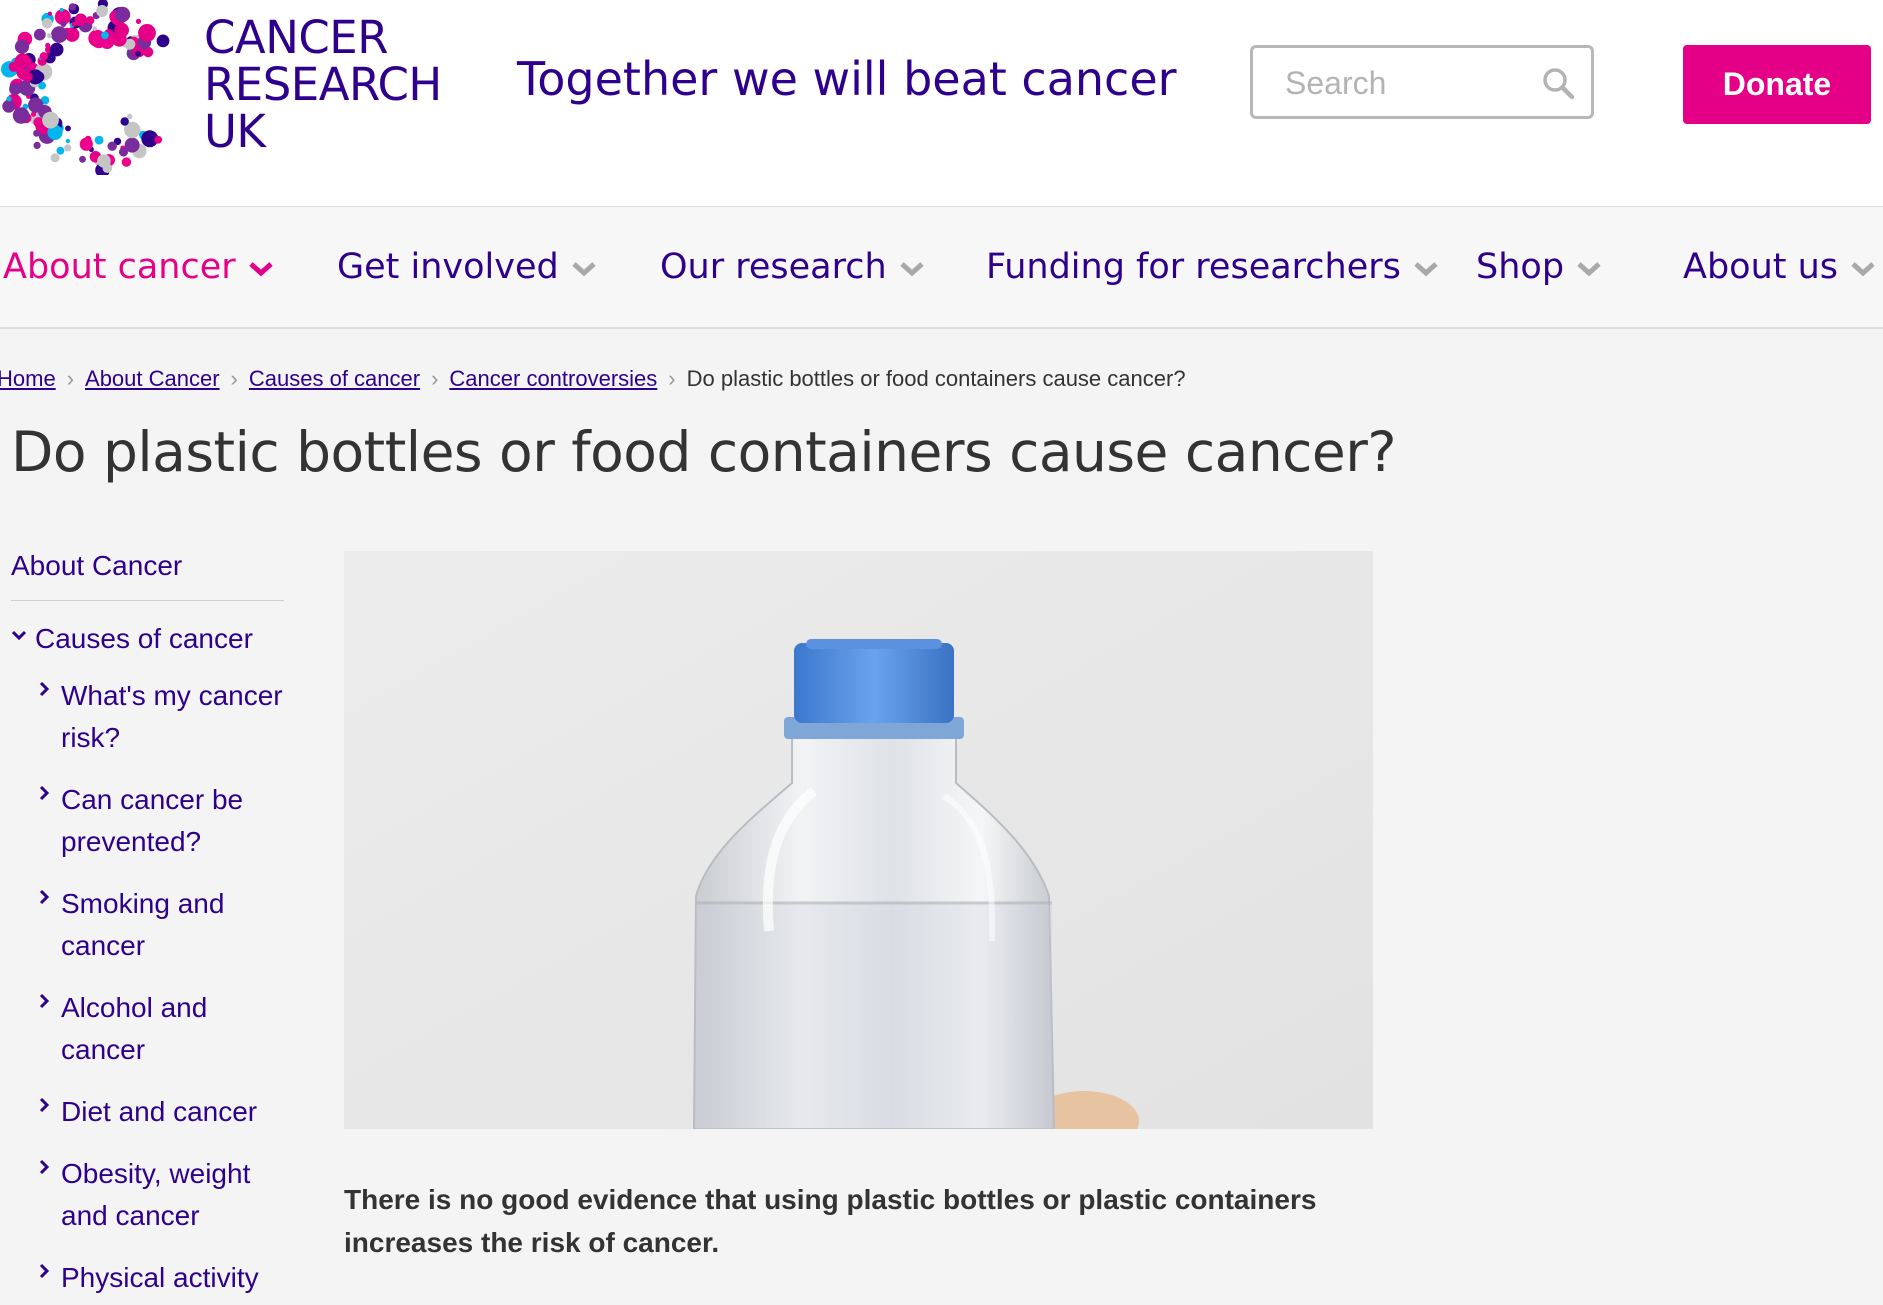 This screenshot has height=1305, width=1883. Describe the element at coordinates (296, 37) in the screenshot. I see `logo-line-1: CANCER` at that location.